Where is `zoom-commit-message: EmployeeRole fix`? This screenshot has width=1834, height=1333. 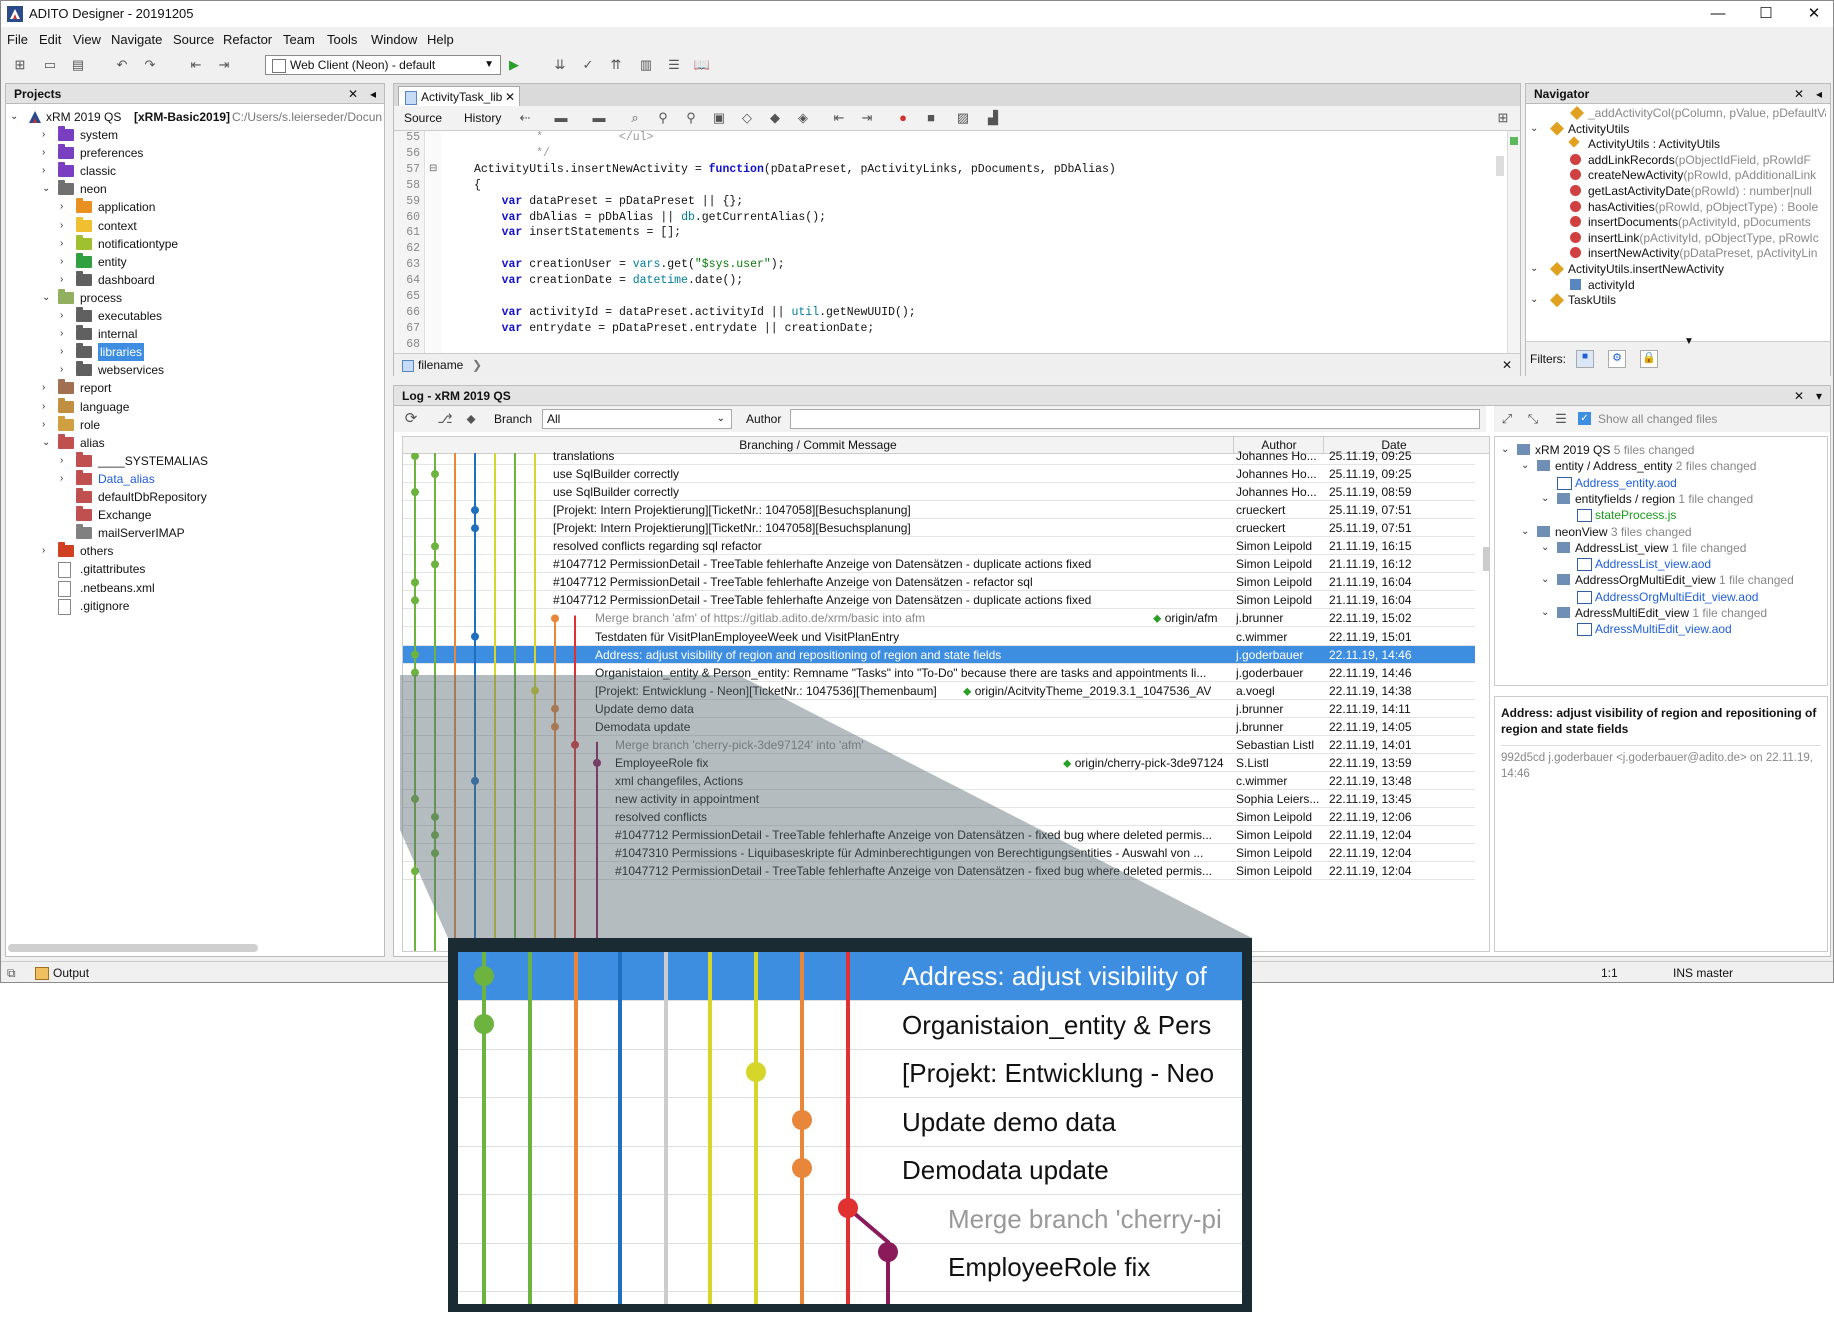
zoom-commit-message: EmployeeRole fix is located at coordinates (1049, 1267).